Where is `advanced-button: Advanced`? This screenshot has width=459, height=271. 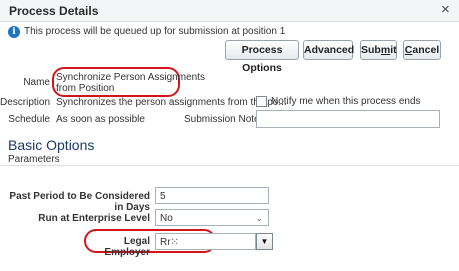 advanced-button: Advanced is located at coordinates (328, 50).